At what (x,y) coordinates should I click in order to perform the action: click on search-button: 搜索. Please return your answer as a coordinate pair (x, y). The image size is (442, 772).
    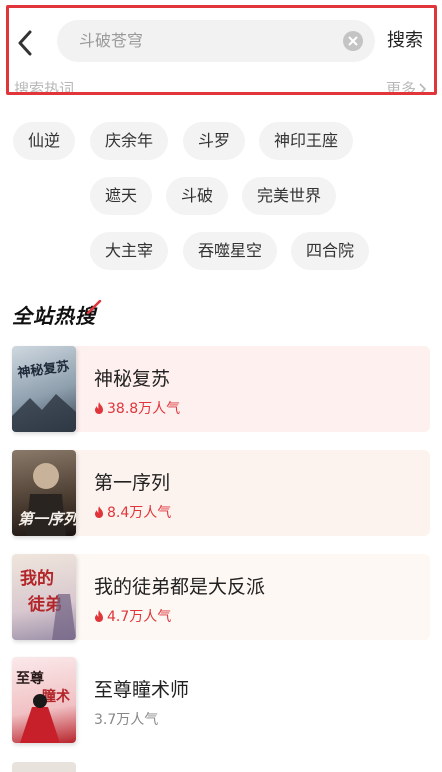
    Looking at the image, I should click on (405, 41).